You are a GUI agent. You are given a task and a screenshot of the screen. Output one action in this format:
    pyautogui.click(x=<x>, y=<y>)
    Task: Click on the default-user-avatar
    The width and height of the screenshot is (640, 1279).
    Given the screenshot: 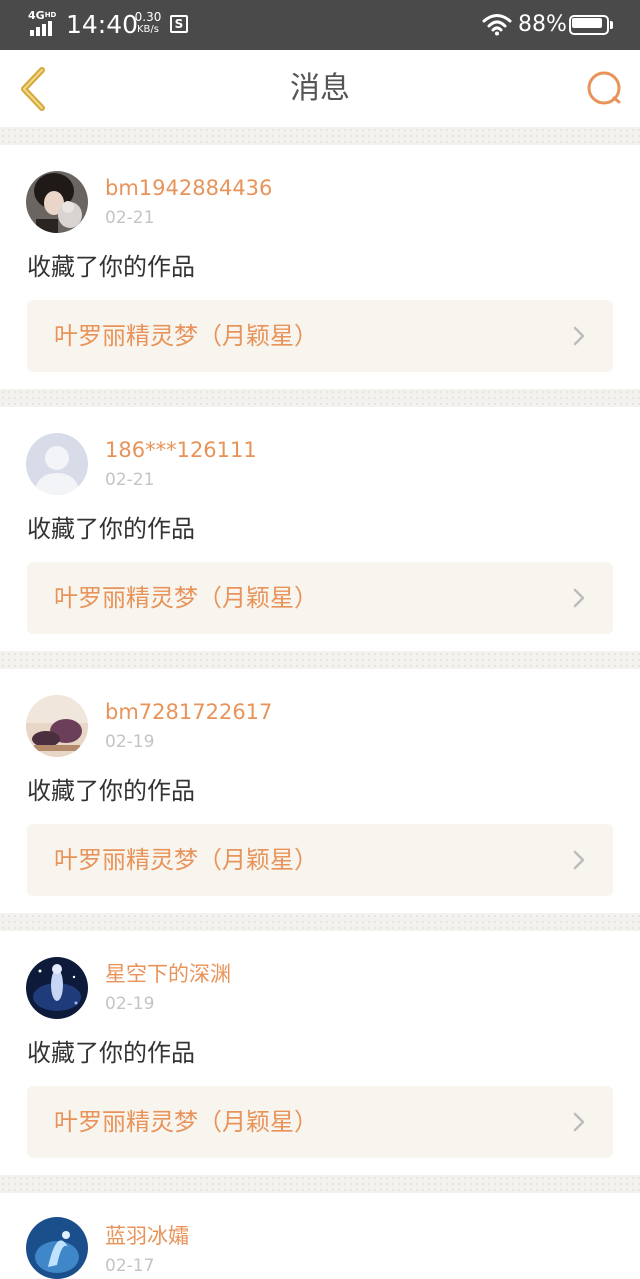 What is the action you would take?
    pyautogui.click(x=57, y=464)
    